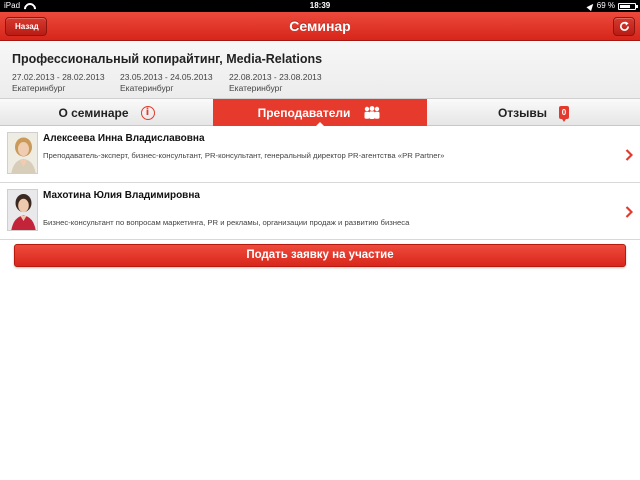 Image resolution: width=640 pixels, height=480 pixels. What do you see at coordinates (166, 77) in the screenshot?
I see `session-dates: 23.05.2013 - 24.05.2013` at bounding box center [166, 77].